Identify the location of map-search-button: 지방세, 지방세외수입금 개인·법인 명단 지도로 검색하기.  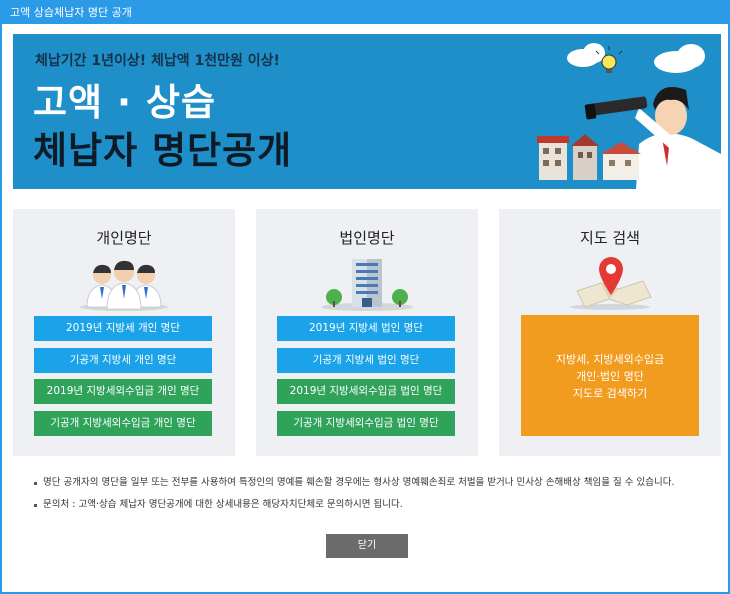
(610, 375).